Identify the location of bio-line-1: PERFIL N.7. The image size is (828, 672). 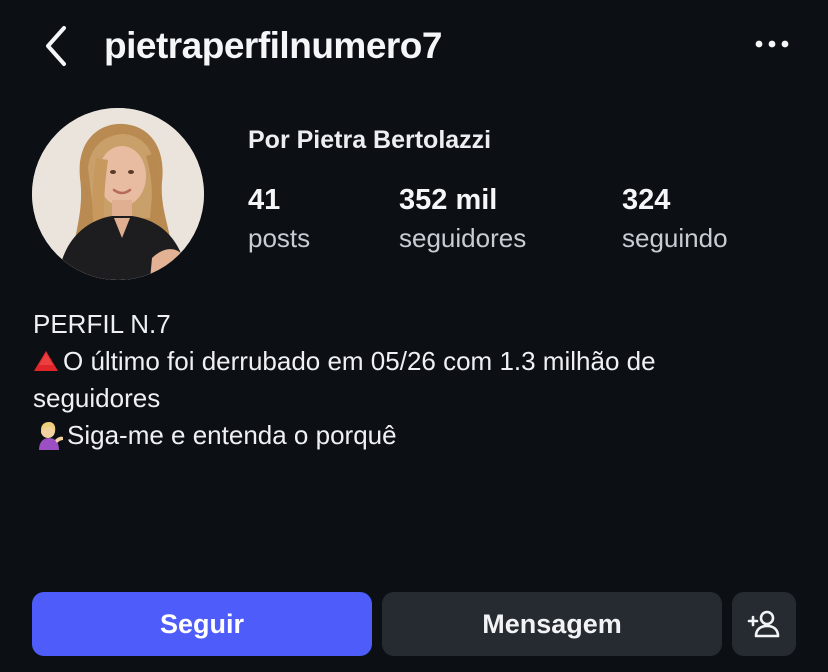
(102, 324).